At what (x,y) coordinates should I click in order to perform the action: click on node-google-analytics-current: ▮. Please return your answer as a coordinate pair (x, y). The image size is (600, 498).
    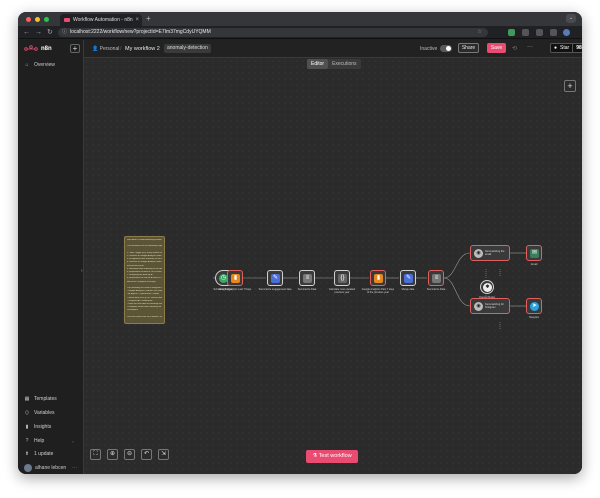
    Looking at the image, I should click on (235, 278).